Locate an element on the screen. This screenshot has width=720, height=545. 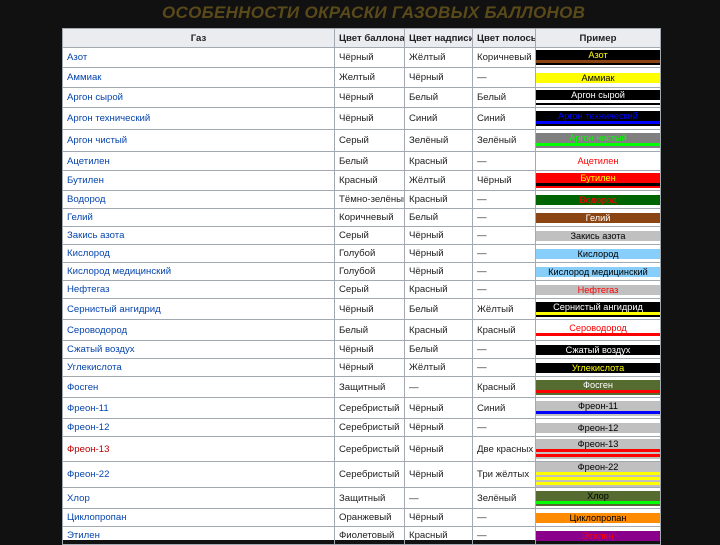
cylinder-color-cell: Голубой is located at coordinates (369, 271).